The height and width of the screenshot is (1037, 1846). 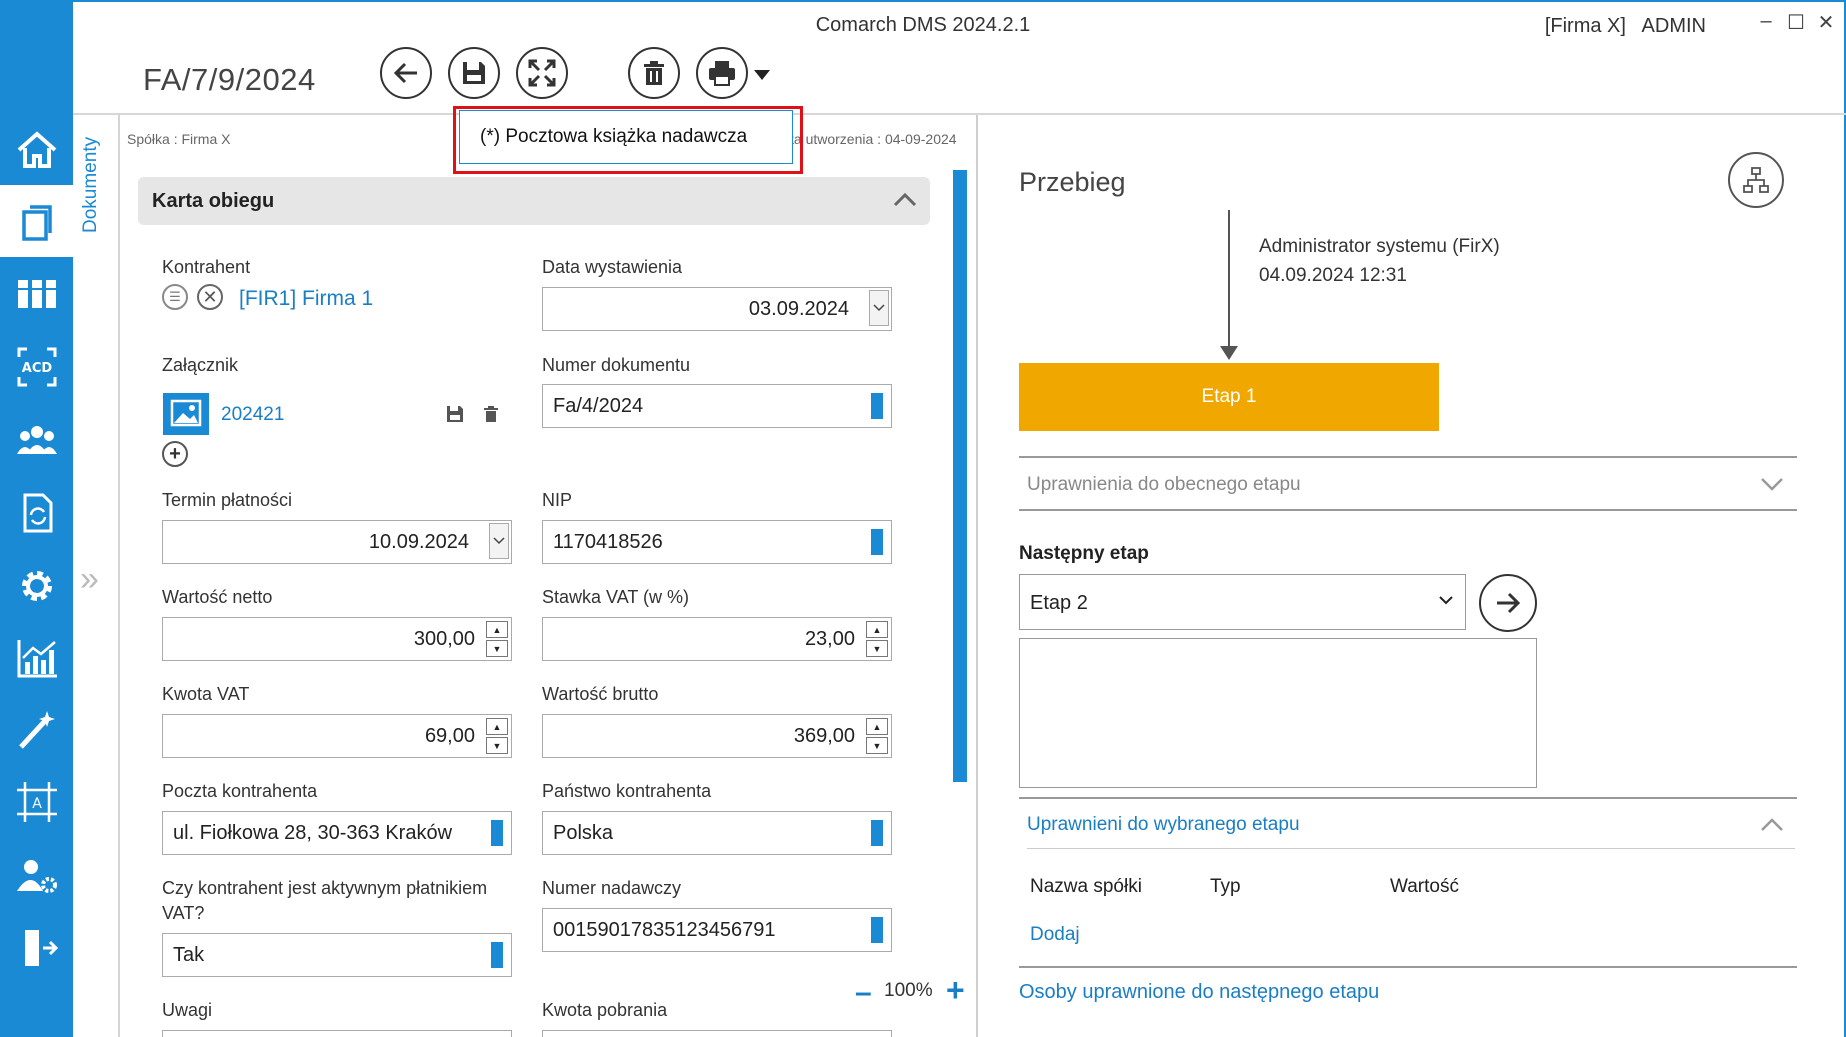 What do you see at coordinates (337, 955) in the screenshot?
I see `vat-payer-field: Tak` at bounding box center [337, 955].